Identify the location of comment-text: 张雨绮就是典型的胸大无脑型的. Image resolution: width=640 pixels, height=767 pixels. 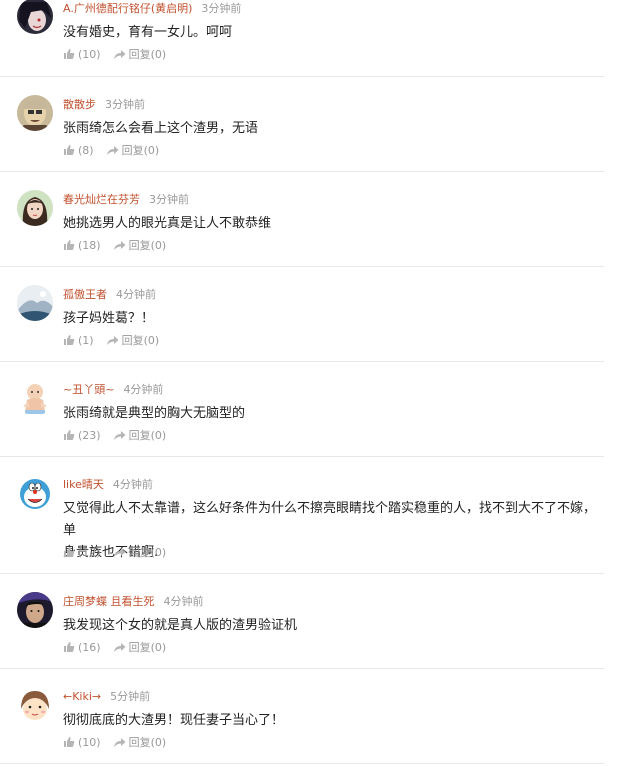
(154, 413).